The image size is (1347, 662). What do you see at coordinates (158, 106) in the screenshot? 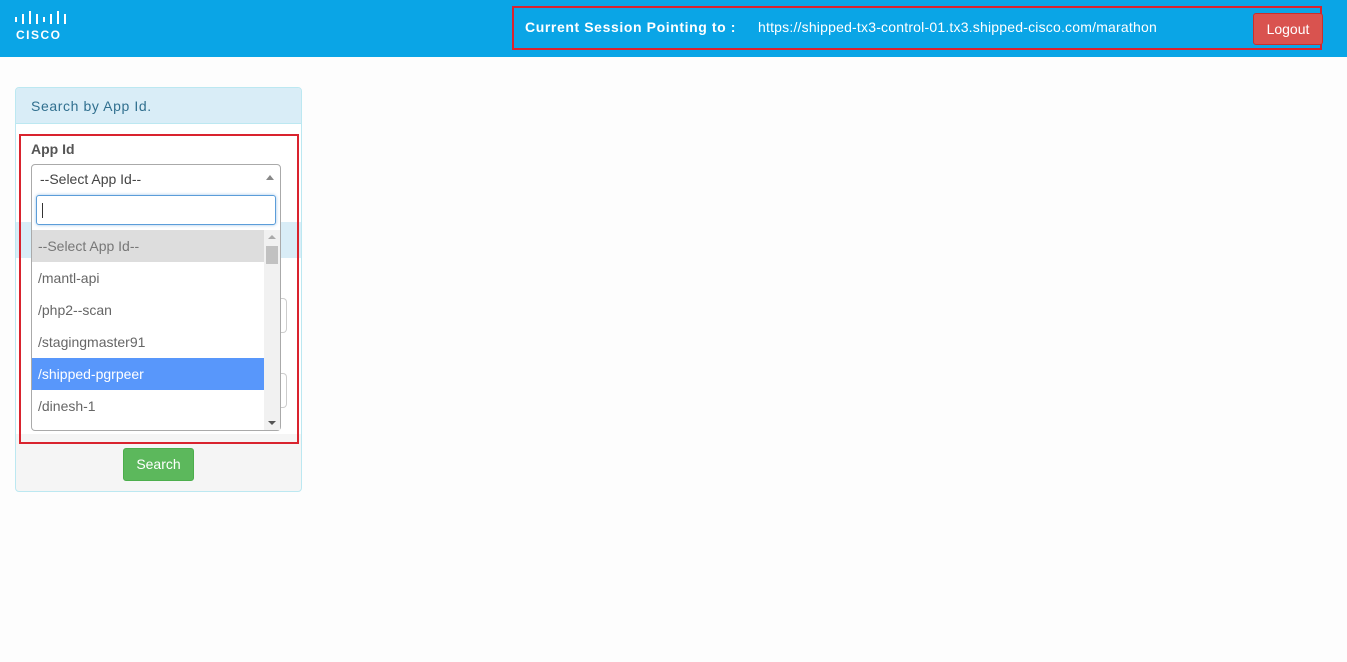
I see `panel-heading: Search by App Id.` at bounding box center [158, 106].